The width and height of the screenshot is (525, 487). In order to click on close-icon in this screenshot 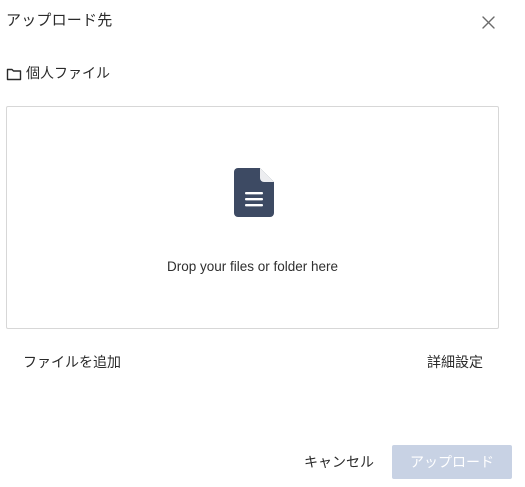, I will do `click(488, 22)`.